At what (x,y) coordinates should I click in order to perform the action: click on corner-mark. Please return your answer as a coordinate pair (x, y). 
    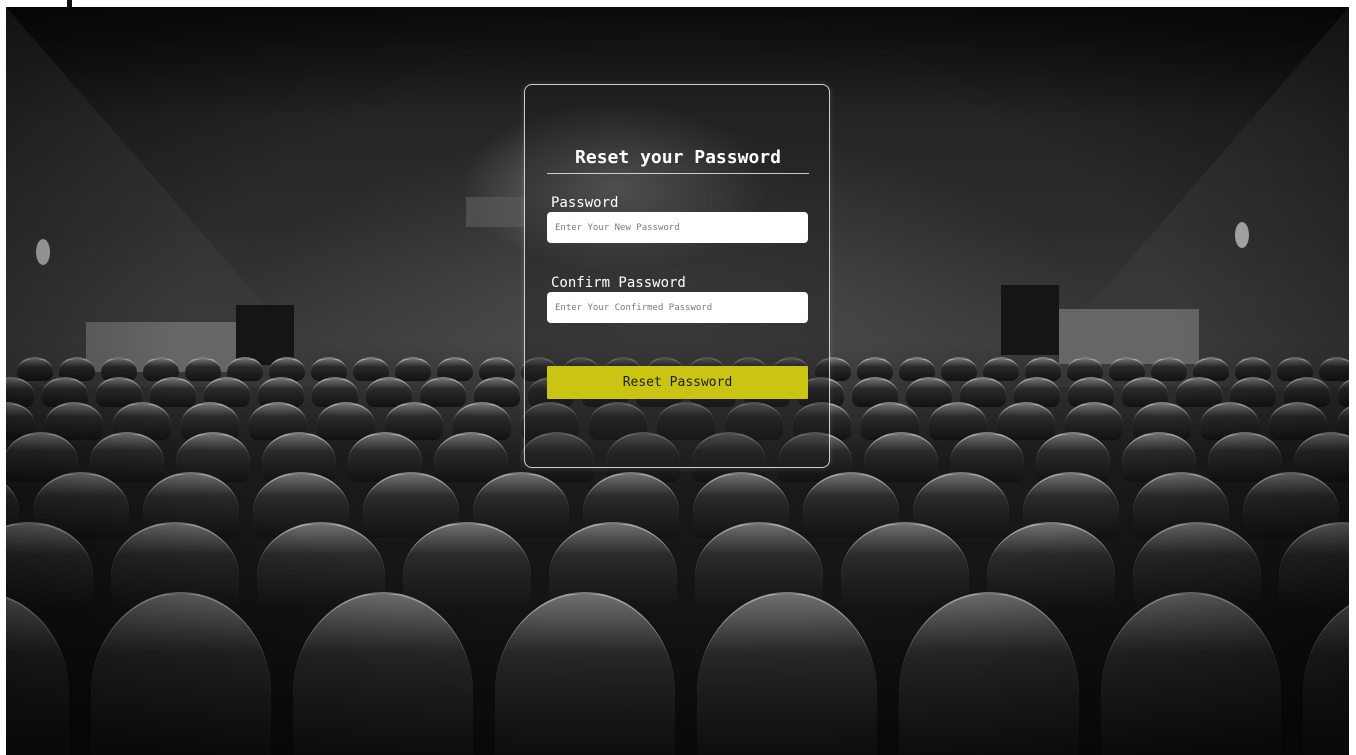
    Looking at the image, I should click on (69, 3).